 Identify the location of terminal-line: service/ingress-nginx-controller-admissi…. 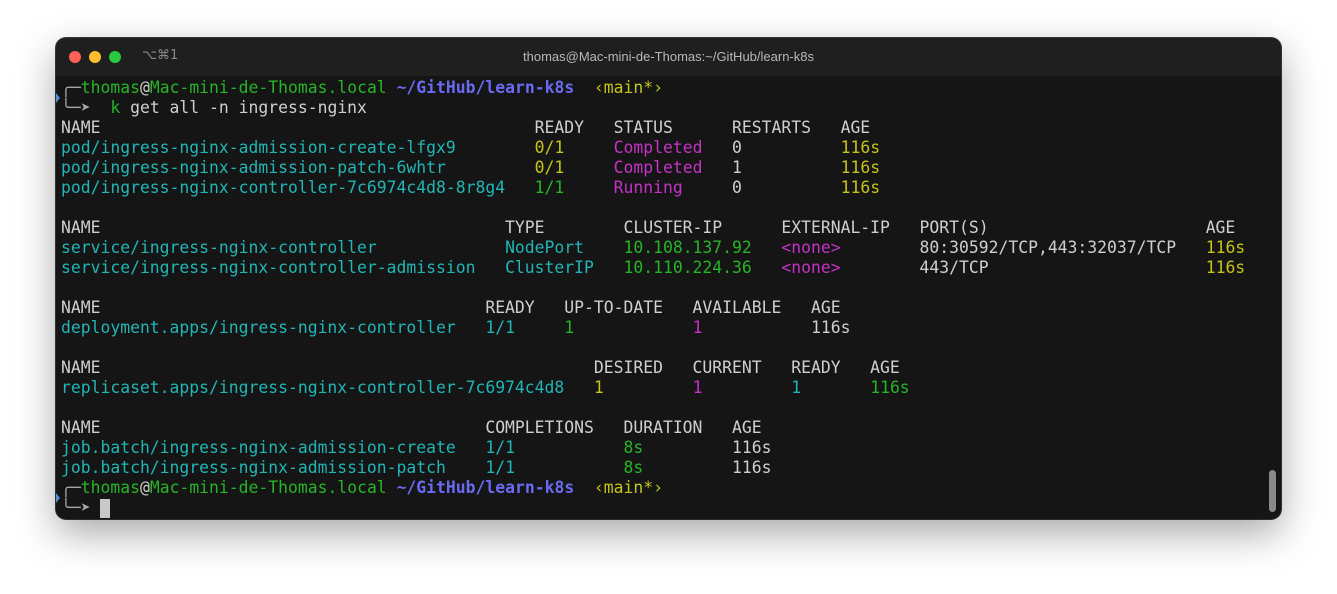
(653, 268).